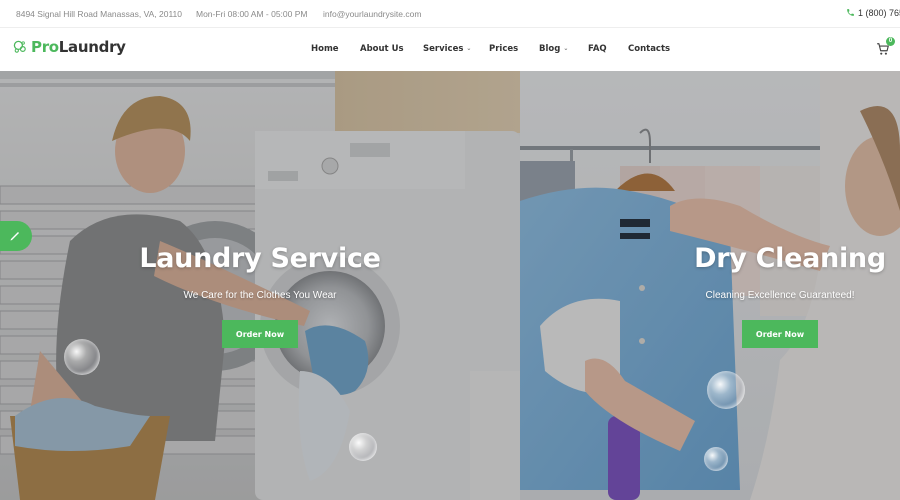 This screenshot has width=900, height=500. Describe the element at coordinates (850, 12) in the screenshot. I see `phone-icon` at that location.